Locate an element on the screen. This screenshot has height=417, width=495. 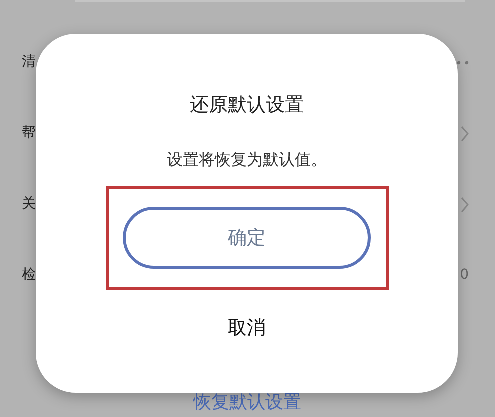
setting-label: 帮 is located at coordinates (29, 133).